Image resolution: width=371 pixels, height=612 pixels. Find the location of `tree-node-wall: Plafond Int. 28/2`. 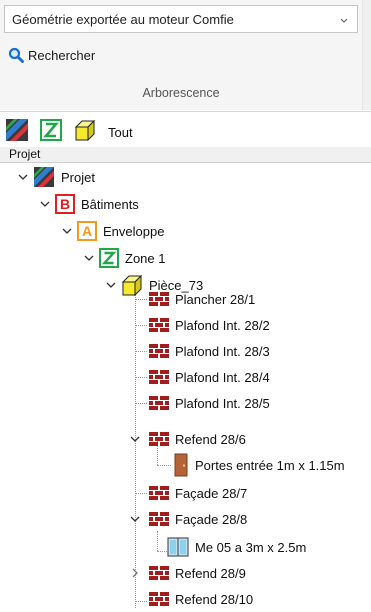

tree-node-wall: Plafond Int. 28/2 is located at coordinates (209, 325).